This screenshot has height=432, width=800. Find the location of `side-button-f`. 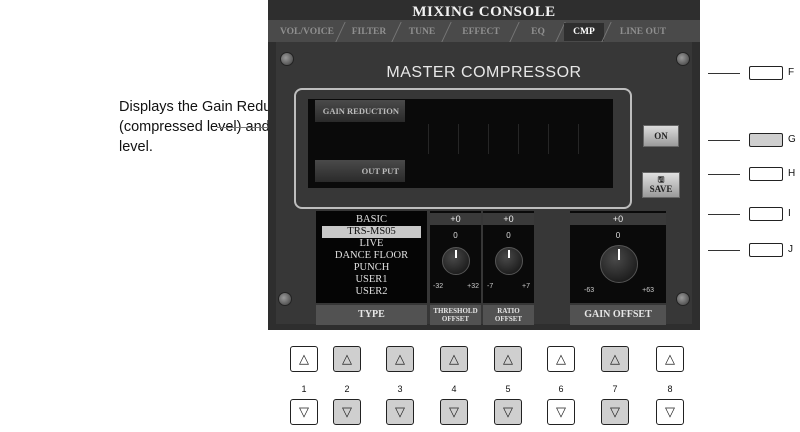

side-button-f is located at coordinates (766, 73).